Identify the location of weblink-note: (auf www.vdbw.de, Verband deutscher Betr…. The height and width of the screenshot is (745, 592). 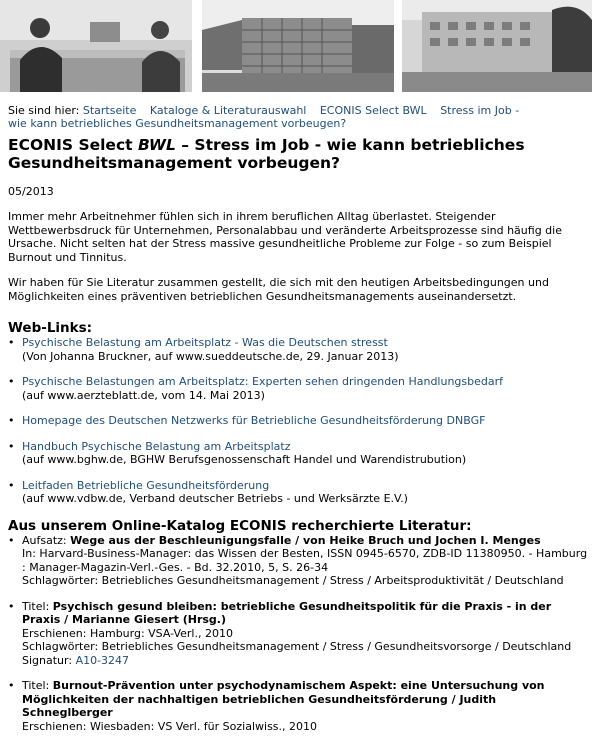
(215, 498).